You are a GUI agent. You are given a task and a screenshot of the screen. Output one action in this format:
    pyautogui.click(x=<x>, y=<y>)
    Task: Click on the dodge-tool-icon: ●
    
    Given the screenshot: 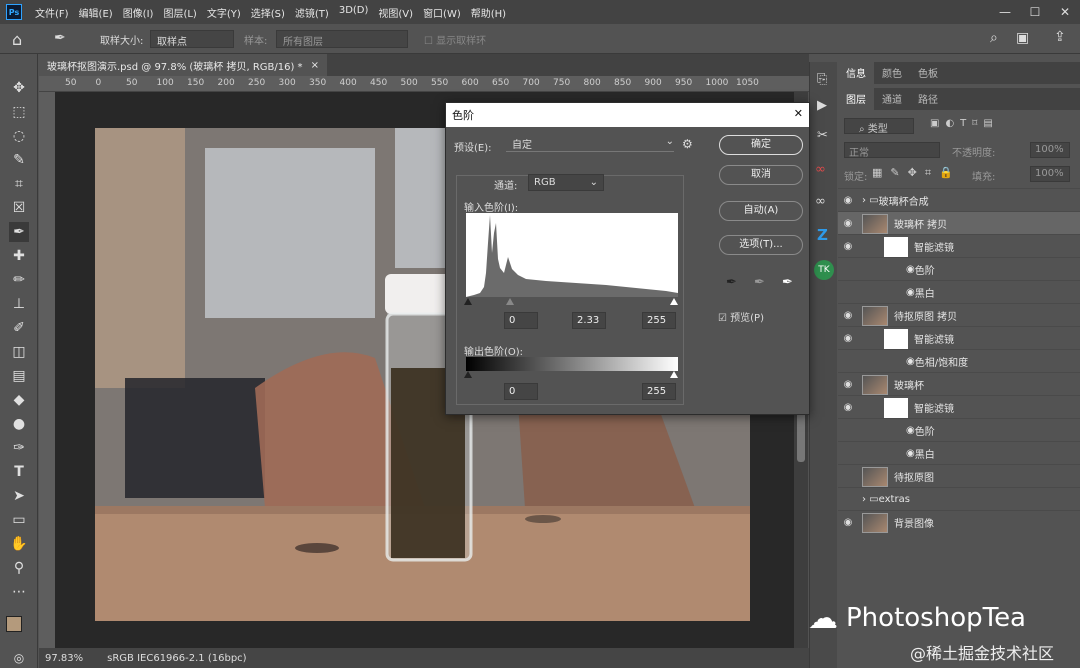 What is the action you would take?
    pyautogui.click(x=19, y=424)
    